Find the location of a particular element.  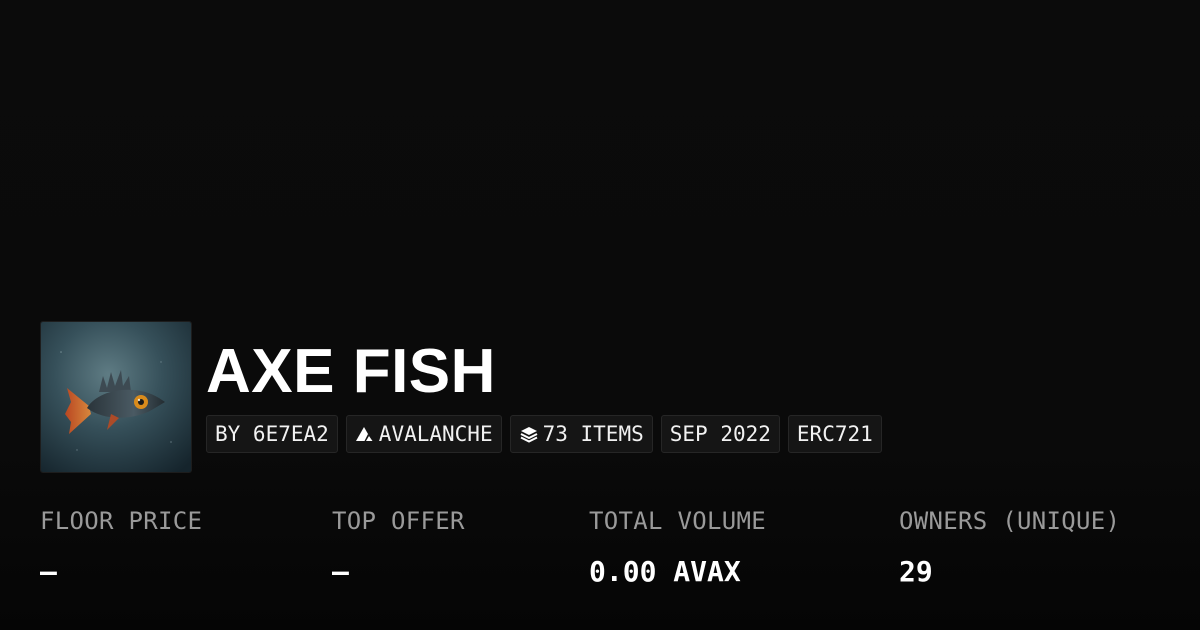

avalanche-icon is located at coordinates (365, 434).